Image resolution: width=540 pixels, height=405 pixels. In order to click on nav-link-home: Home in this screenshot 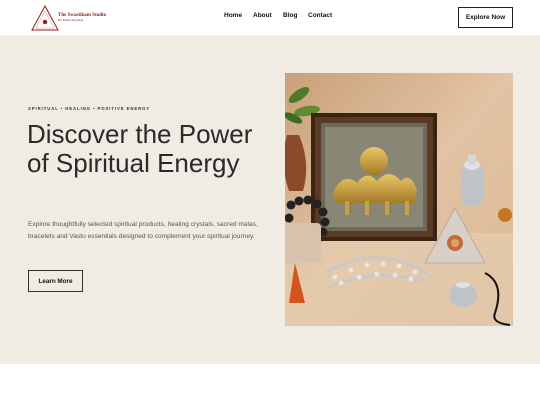, I will do `click(233, 15)`.